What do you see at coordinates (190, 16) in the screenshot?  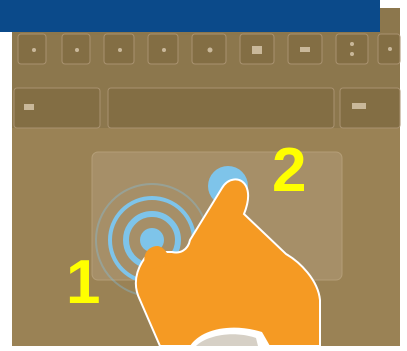 I see `title-banner` at bounding box center [190, 16].